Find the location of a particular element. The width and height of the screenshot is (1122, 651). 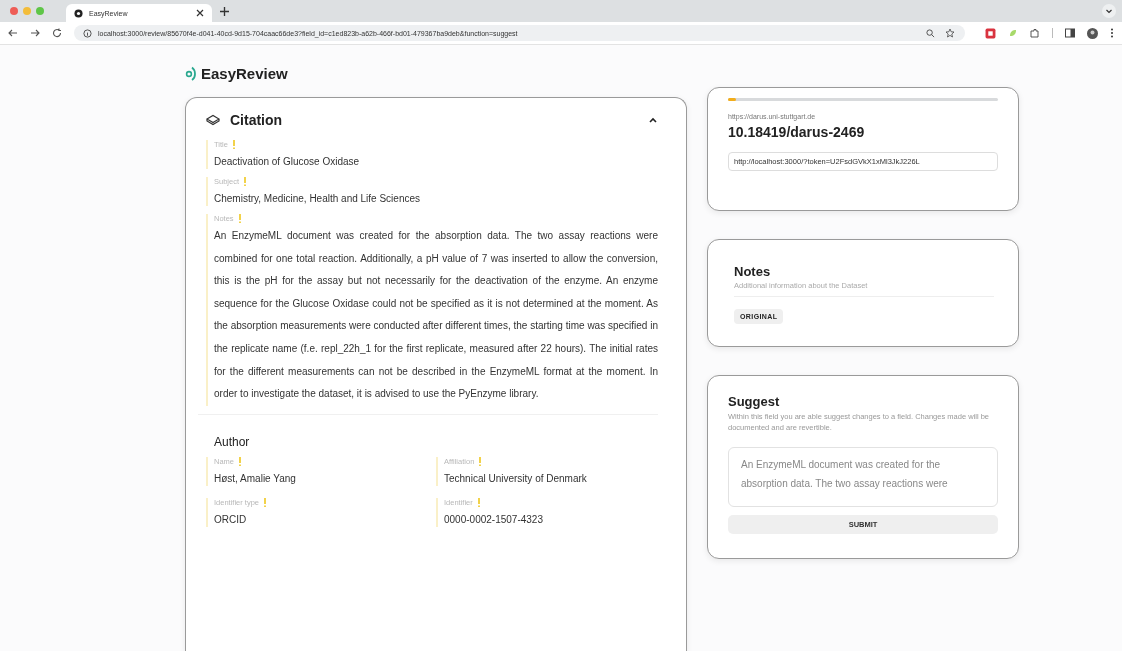

sidebar-icon is located at coordinates (1070, 33).